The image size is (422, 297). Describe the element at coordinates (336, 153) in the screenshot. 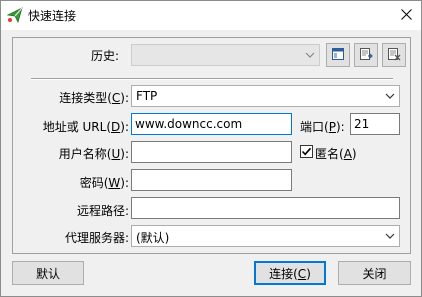

I see `anonymous-label: 匿名(A)` at that location.